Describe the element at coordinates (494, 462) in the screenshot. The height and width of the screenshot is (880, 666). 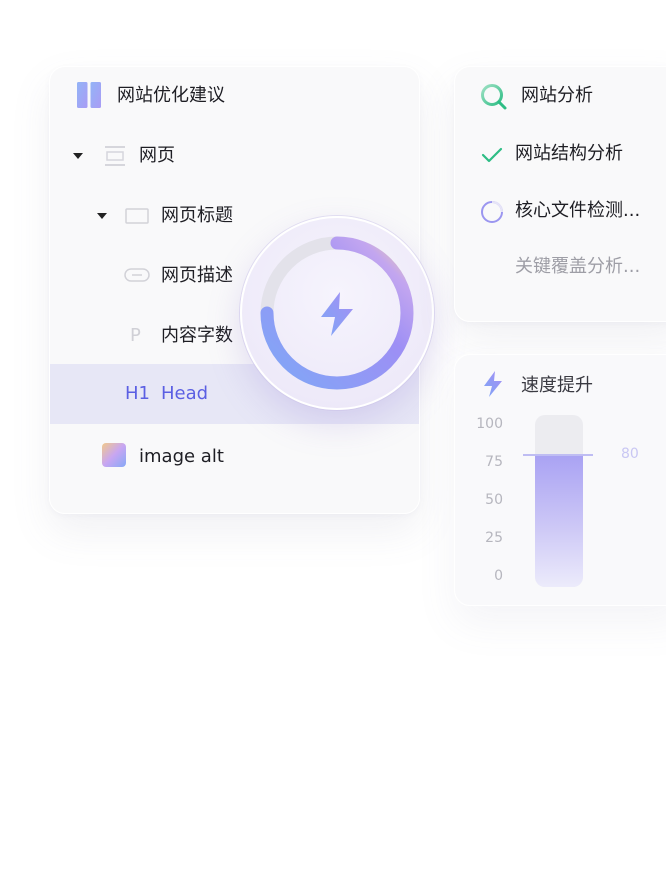
I see `speed-axis-tick: 75` at that location.